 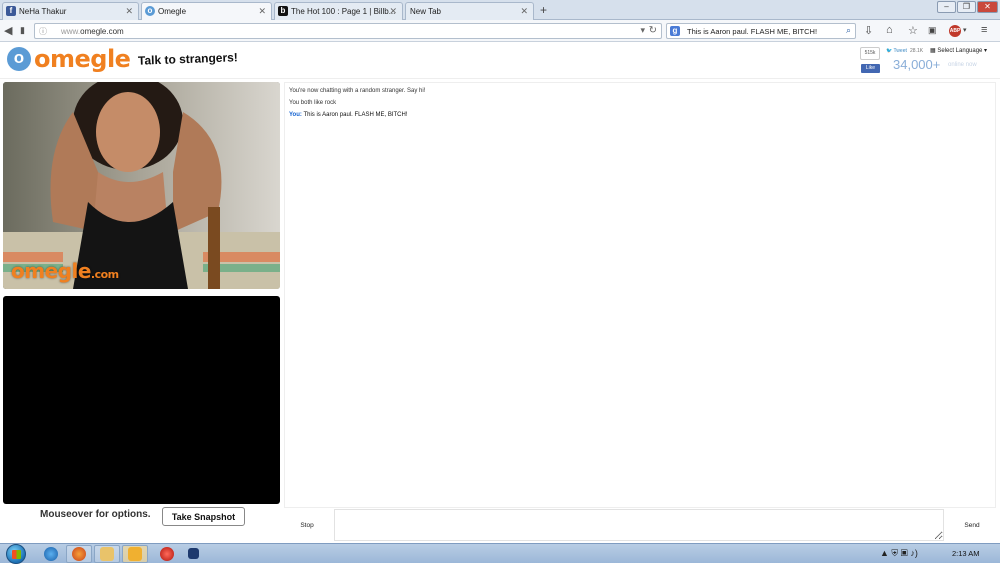 I want to click on tab-title: NeHa Thakur, so click(x=43, y=11).